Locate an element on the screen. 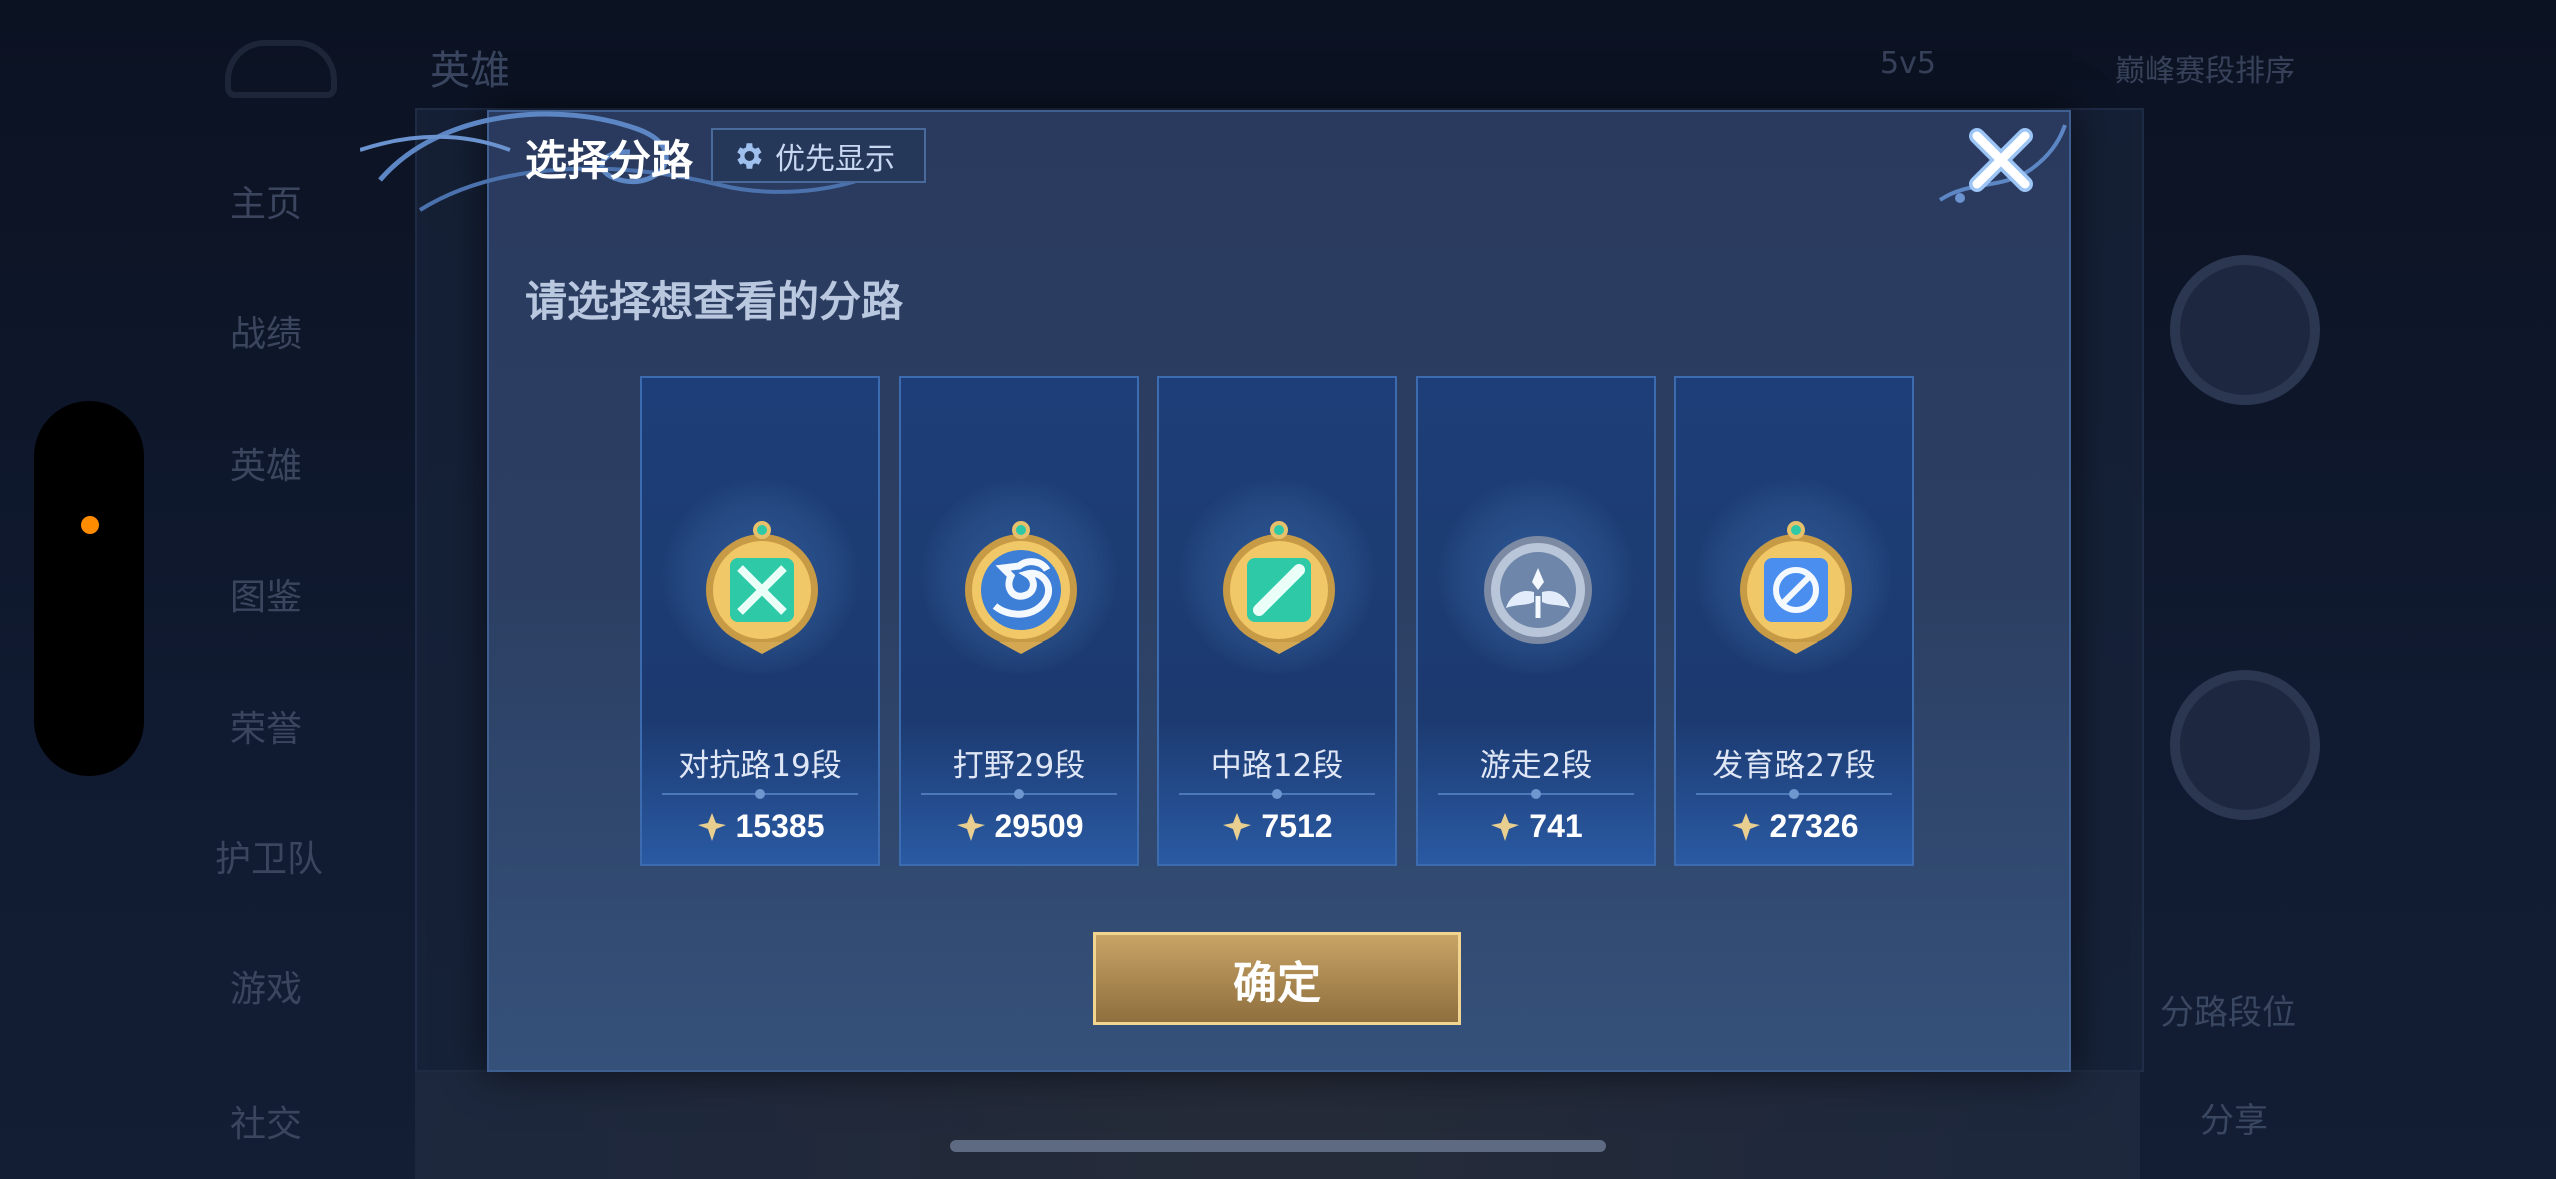  background-sidebar-item: 护卫队 is located at coordinates (269, 859).